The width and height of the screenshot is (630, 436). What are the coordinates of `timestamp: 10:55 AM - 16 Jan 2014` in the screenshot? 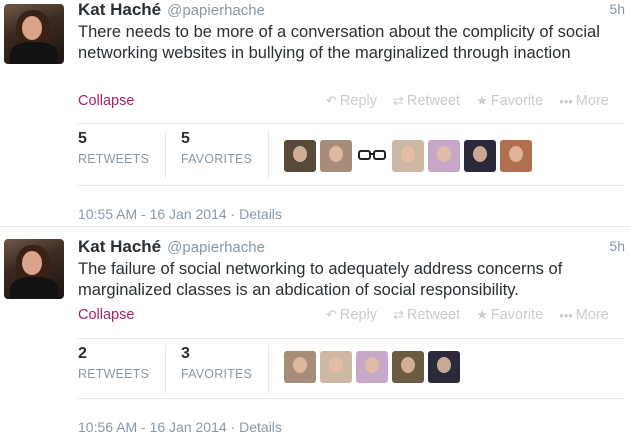 It's located at (152, 214).